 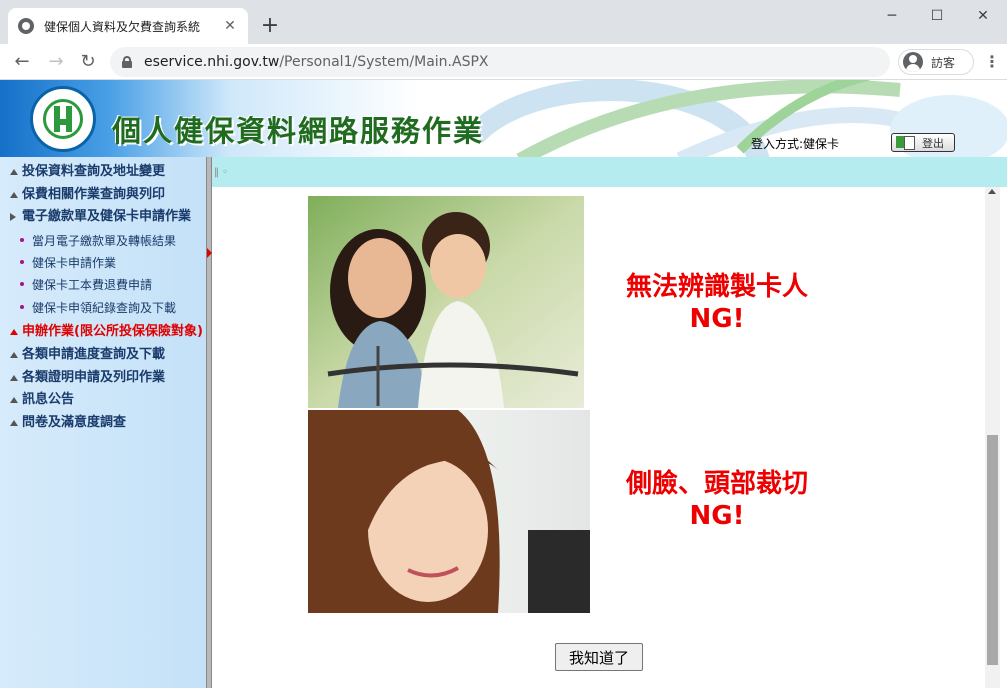 I want to click on site-title: 個人健保資料網路服務作業, so click(x=298, y=131).